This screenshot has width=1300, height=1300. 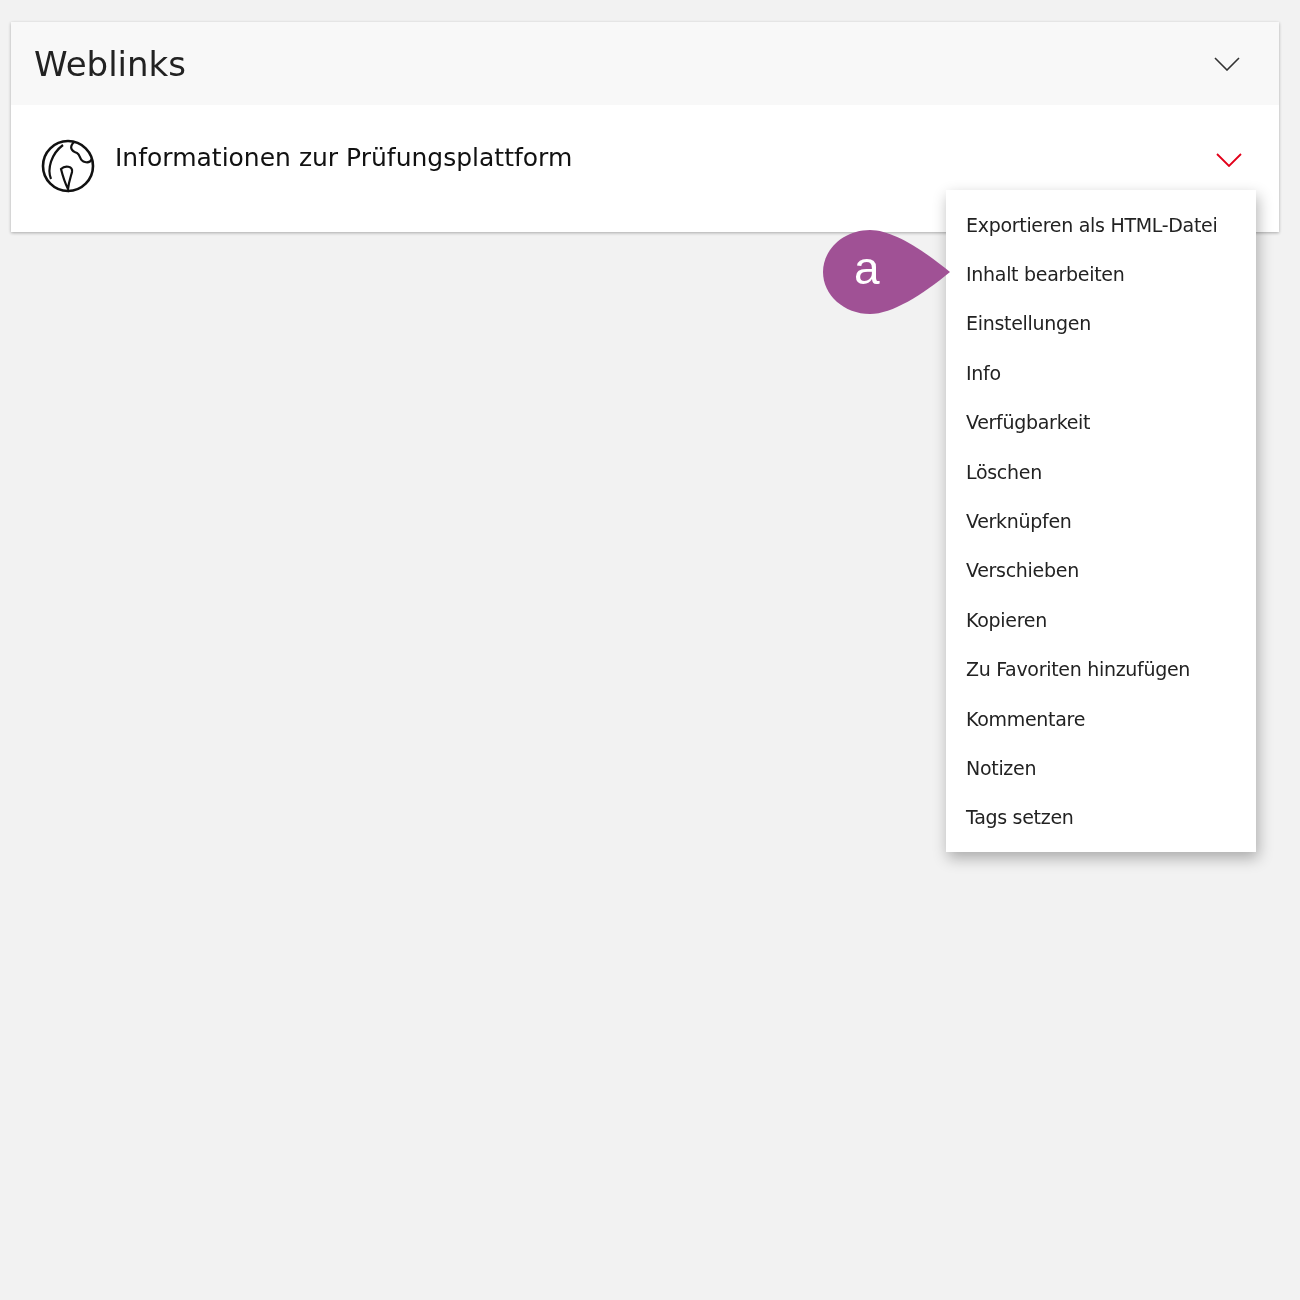 I want to click on chevron-icon, so click(x=1227, y=63).